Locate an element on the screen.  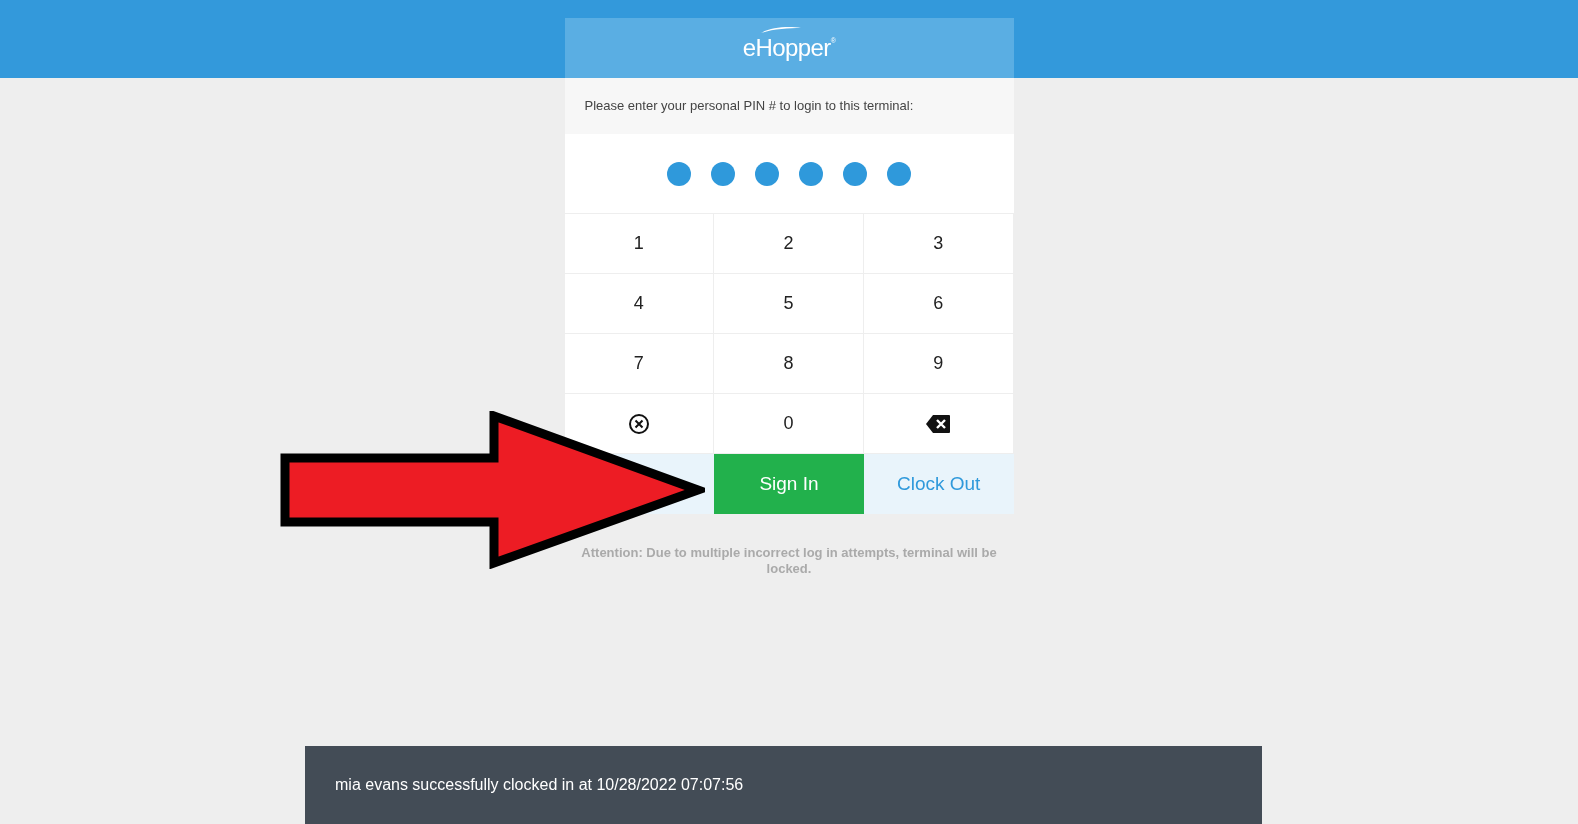
backspace-button is located at coordinates (938, 424).